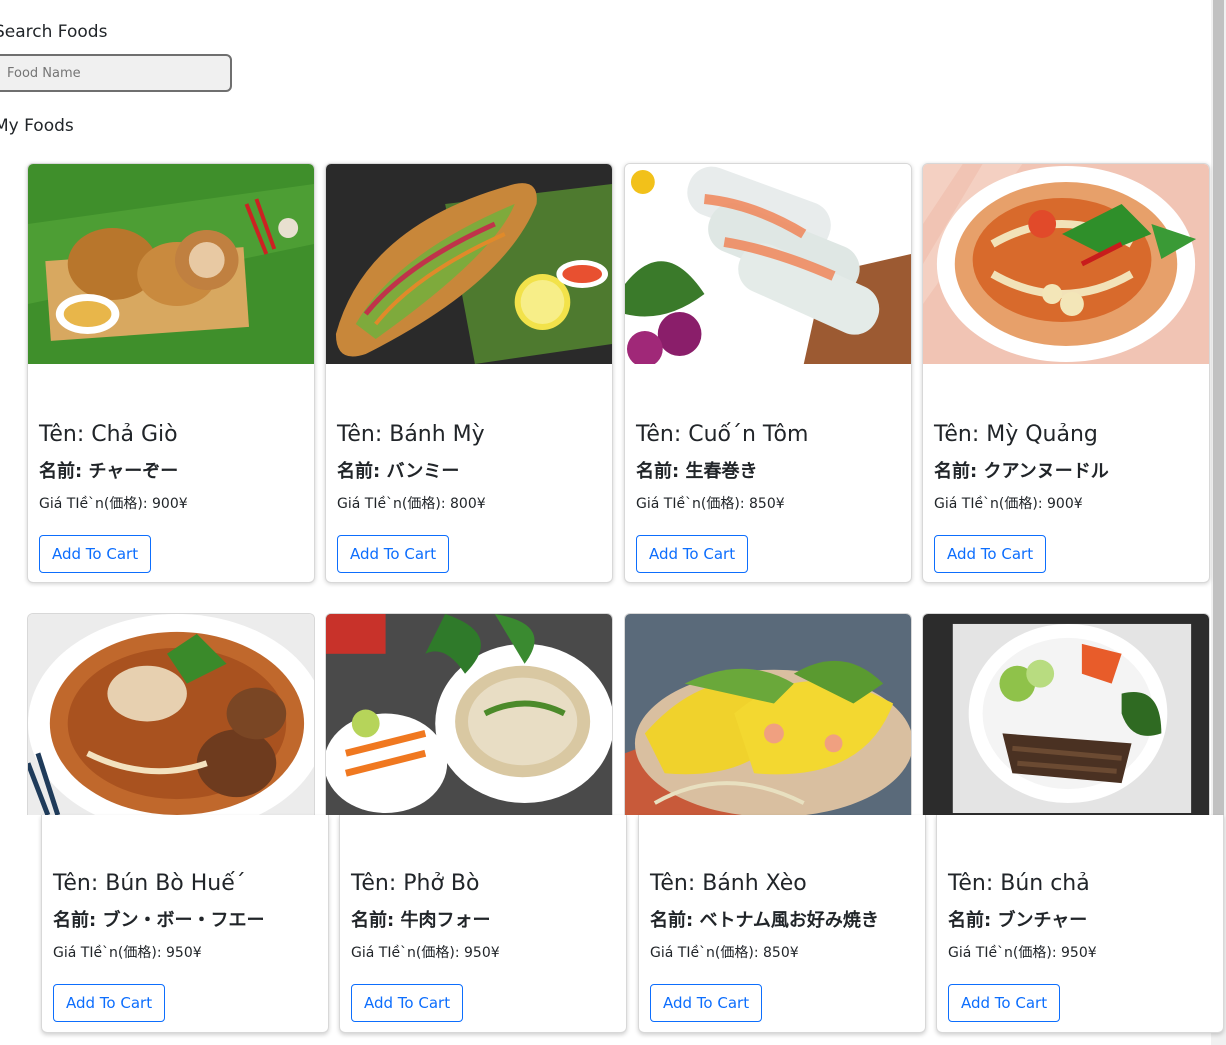  Describe the element at coordinates (722, 434) in the screenshot. I see `food-name-vn: Tên: Cuố´n Tôm` at that location.